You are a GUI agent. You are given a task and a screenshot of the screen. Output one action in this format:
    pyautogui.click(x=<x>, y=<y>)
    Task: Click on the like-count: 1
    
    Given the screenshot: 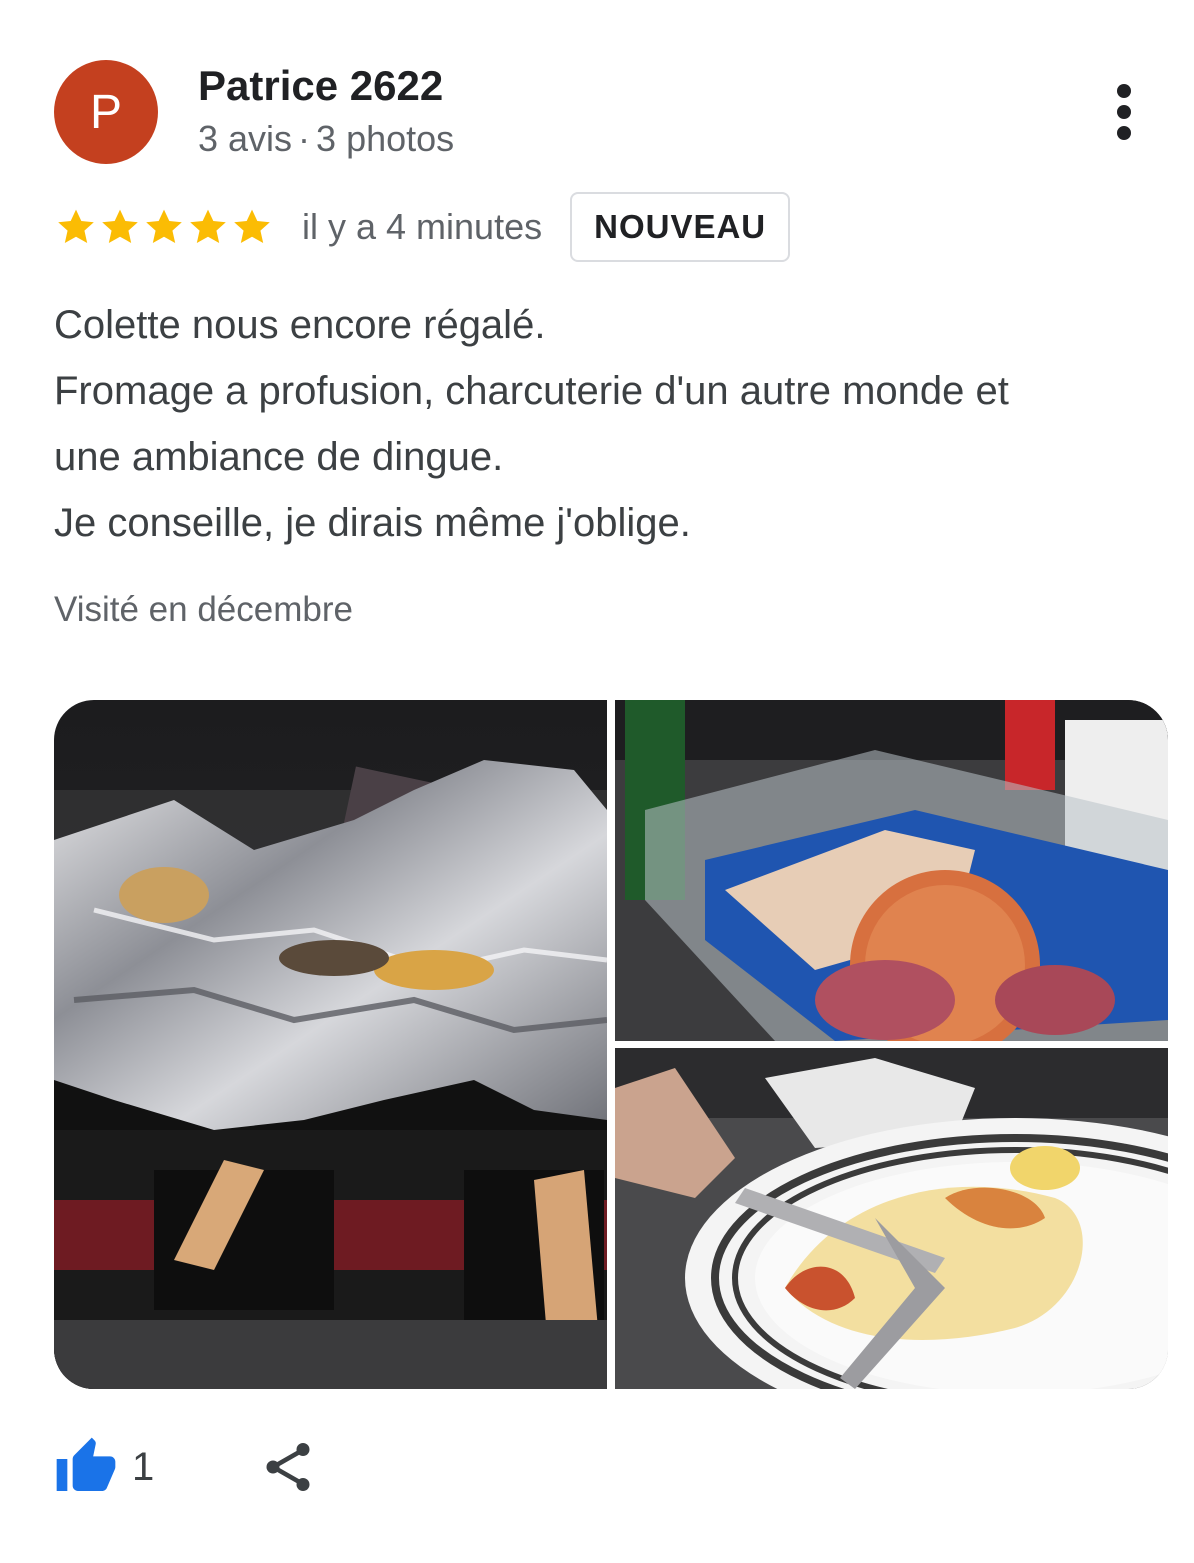 What is the action you would take?
    pyautogui.click(x=143, y=1466)
    